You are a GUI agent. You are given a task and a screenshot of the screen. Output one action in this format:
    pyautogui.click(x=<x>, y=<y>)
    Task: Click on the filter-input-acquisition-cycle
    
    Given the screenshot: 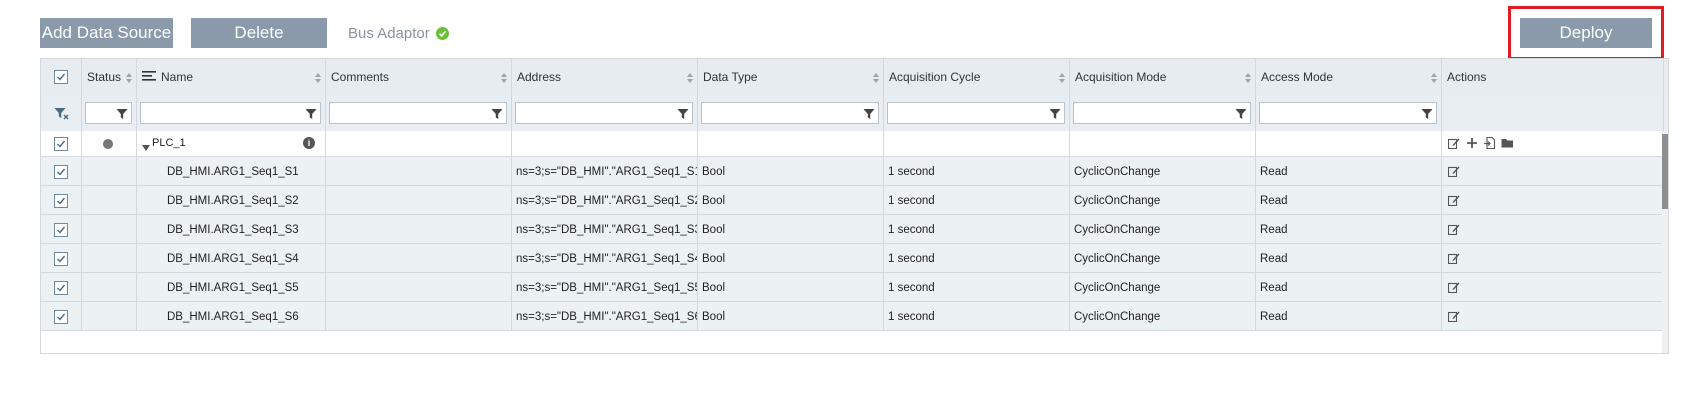 What is the action you would take?
    pyautogui.click(x=976, y=113)
    